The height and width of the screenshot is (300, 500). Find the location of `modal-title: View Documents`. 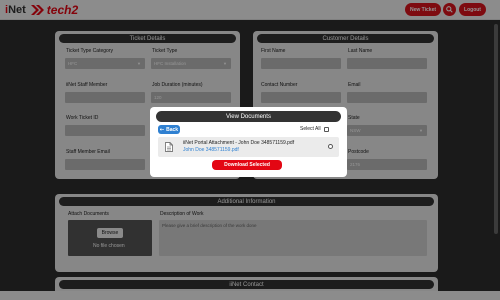

modal-title: View Documents is located at coordinates (248, 116).